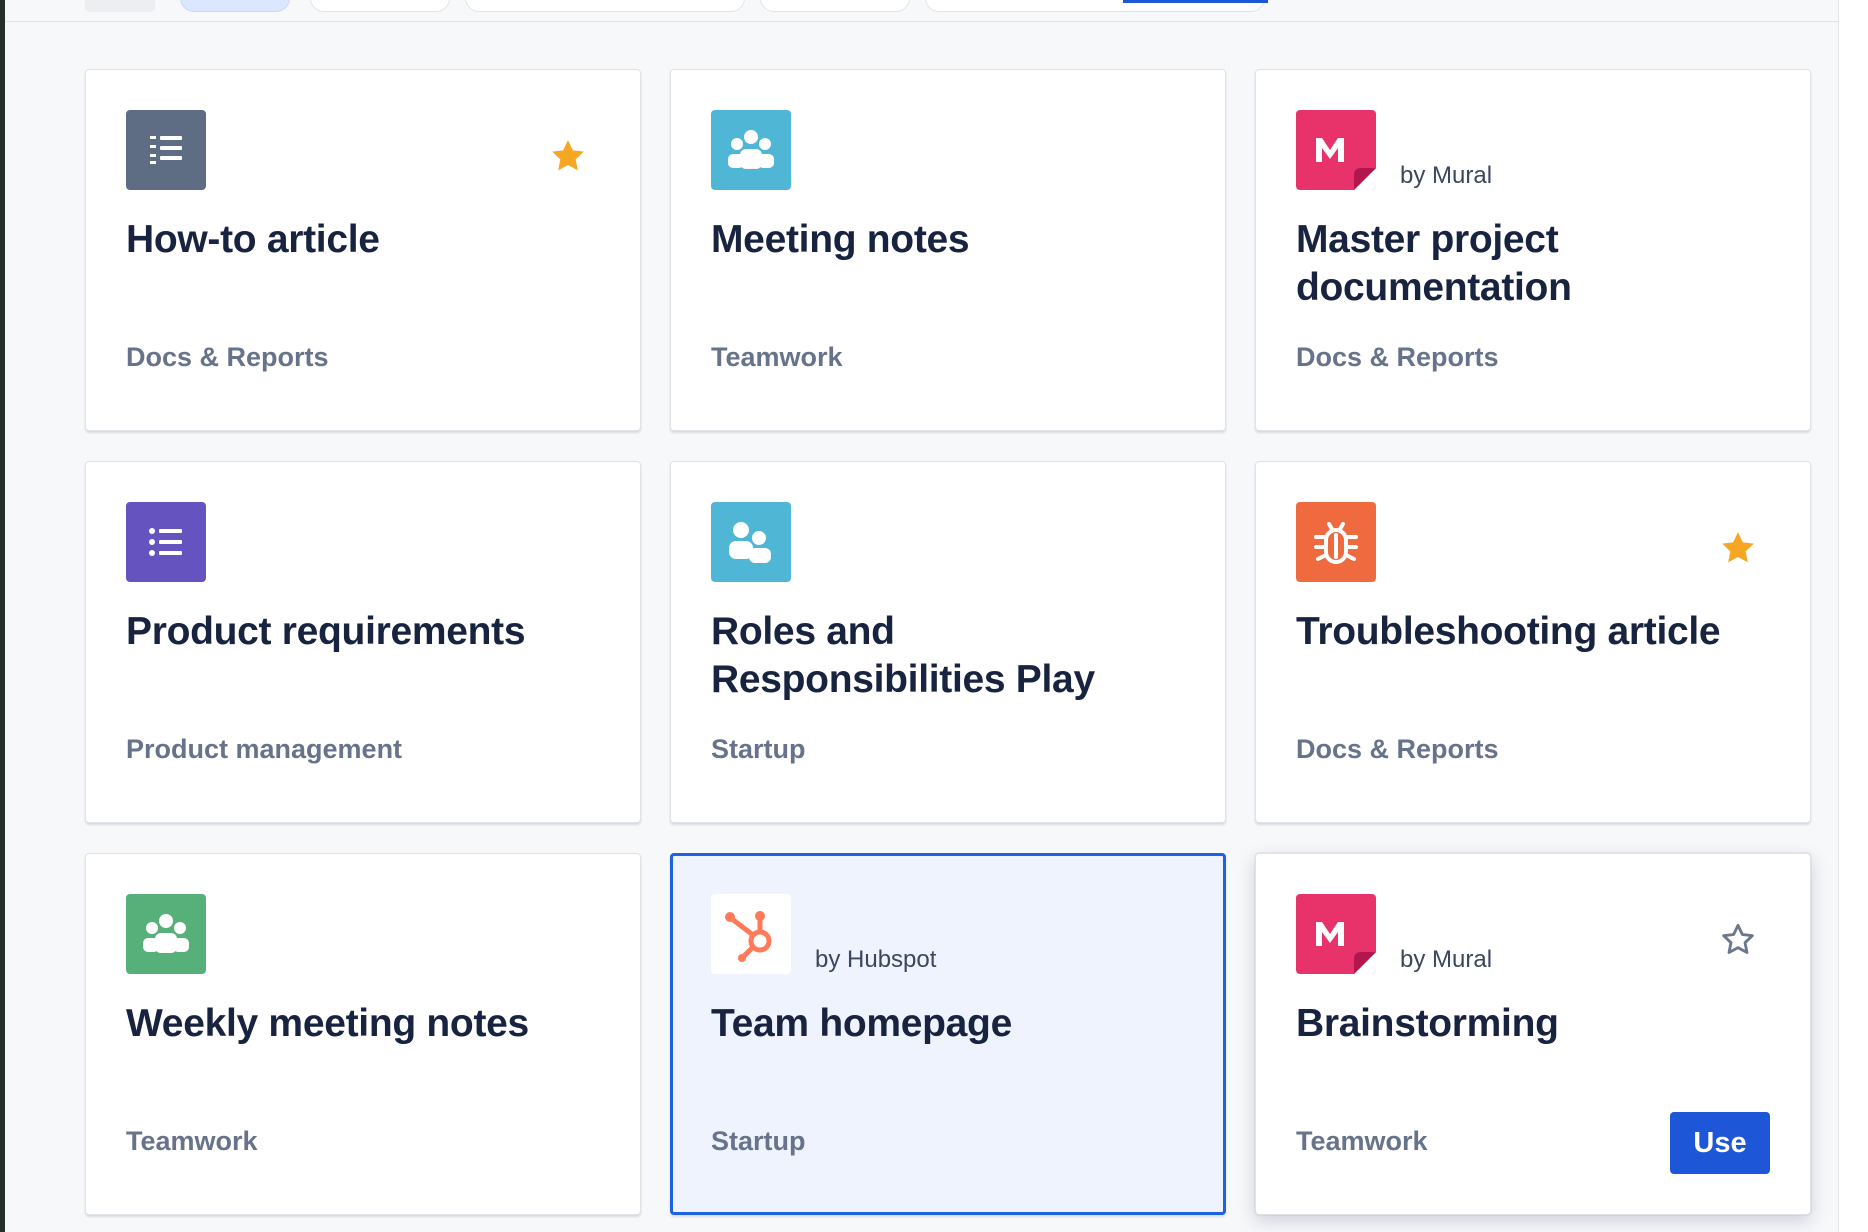  What do you see at coordinates (903, 655) in the screenshot?
I see `template-title: Roles and Responsibilities Play` at bounding box center [903, 655].